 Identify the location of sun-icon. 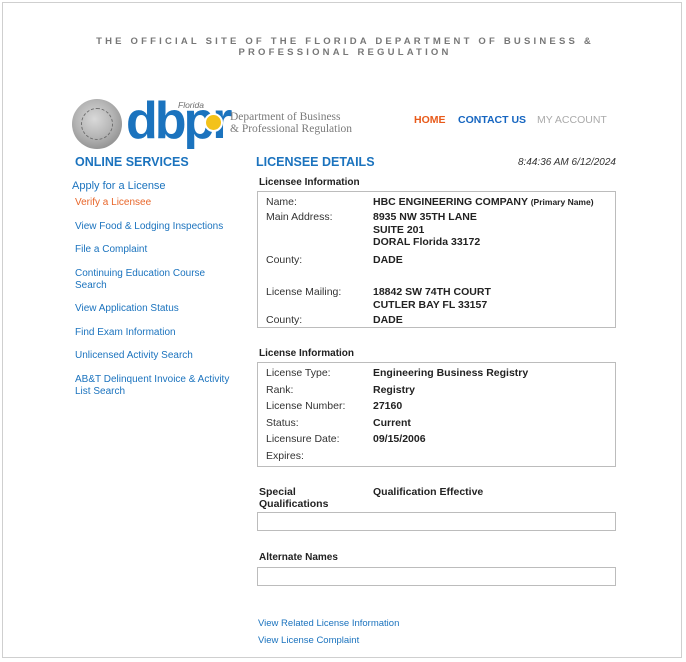
(213, 122).